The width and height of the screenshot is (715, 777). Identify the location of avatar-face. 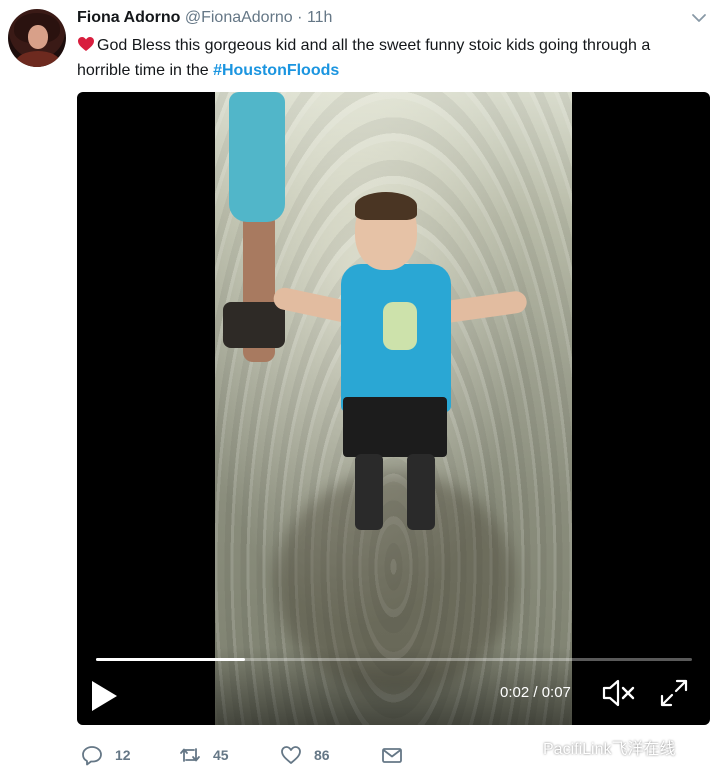
(38, 37).